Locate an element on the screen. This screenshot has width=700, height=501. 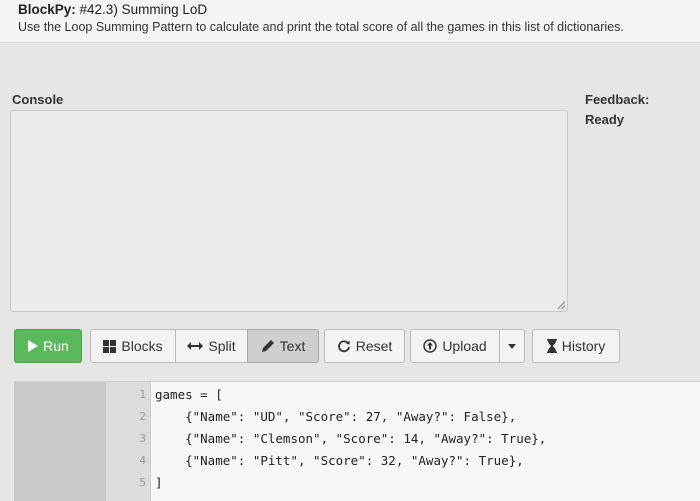
assignment-title: BlockPy: #42.3) Summing LoD is located at coordinates (112, 9).